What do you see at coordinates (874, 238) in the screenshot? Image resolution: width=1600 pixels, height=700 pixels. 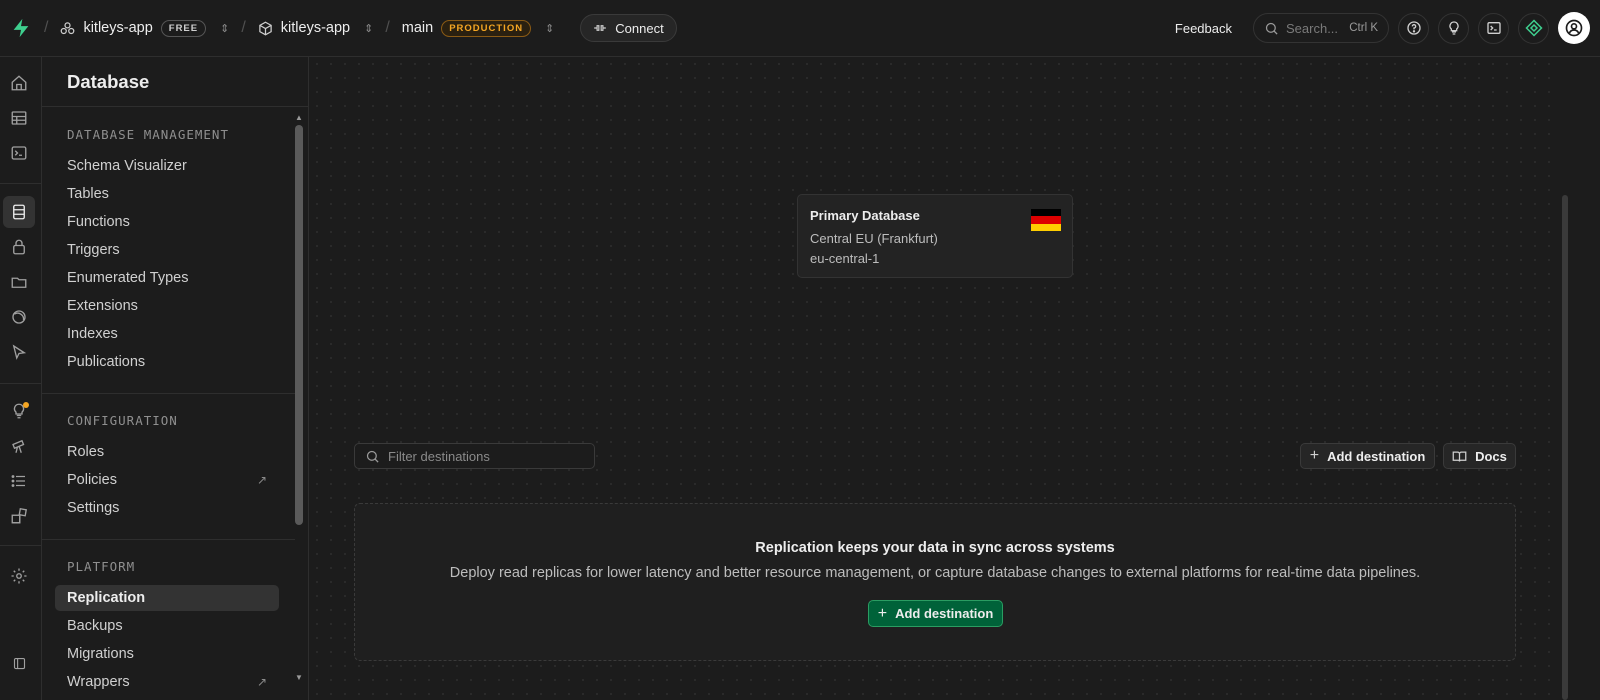 I see `primary-database-region: Central EU (Frankfurt)` at bounding box center [874, 238].